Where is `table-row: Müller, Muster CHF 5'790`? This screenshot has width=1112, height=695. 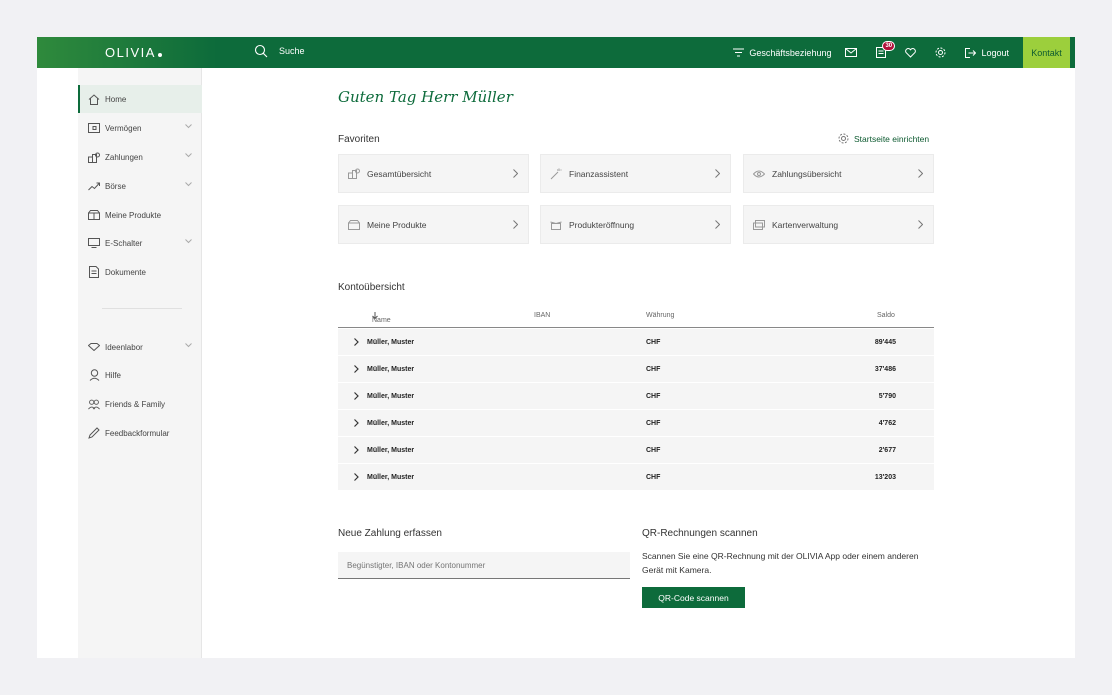
table-row: Müller, Muster CHF 5'790 is located at coordinates (636, 396).